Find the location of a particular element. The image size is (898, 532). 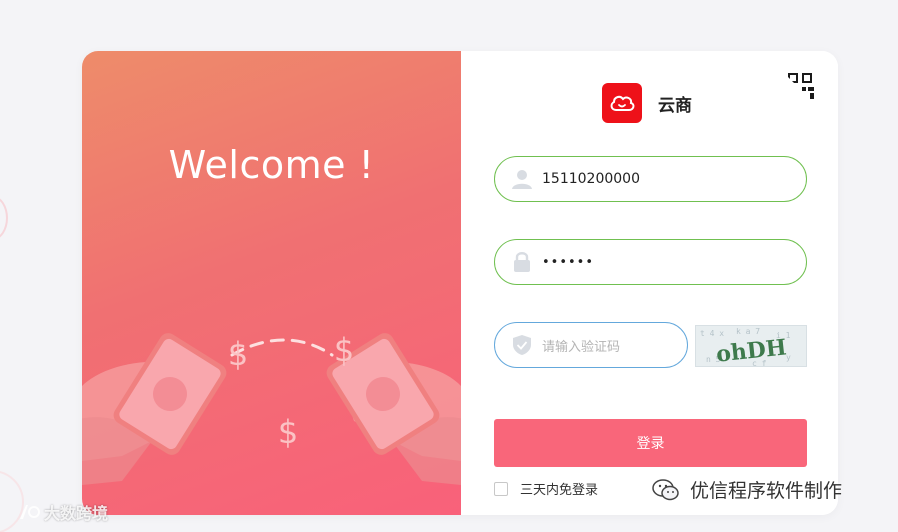

username-value: 15110200000 is located at coordinates (591, 179).